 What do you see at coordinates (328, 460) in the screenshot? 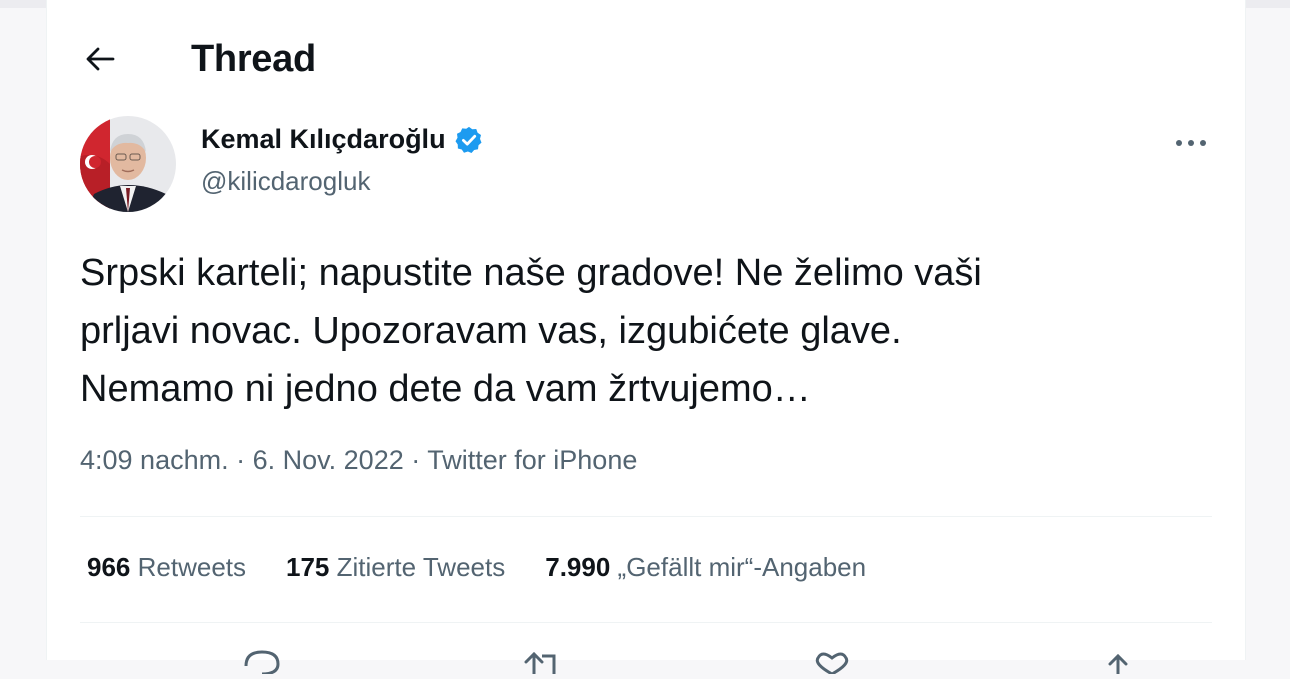
I see `tweet-date: 6. Nov. 2022` at bounding box center [328, 460].